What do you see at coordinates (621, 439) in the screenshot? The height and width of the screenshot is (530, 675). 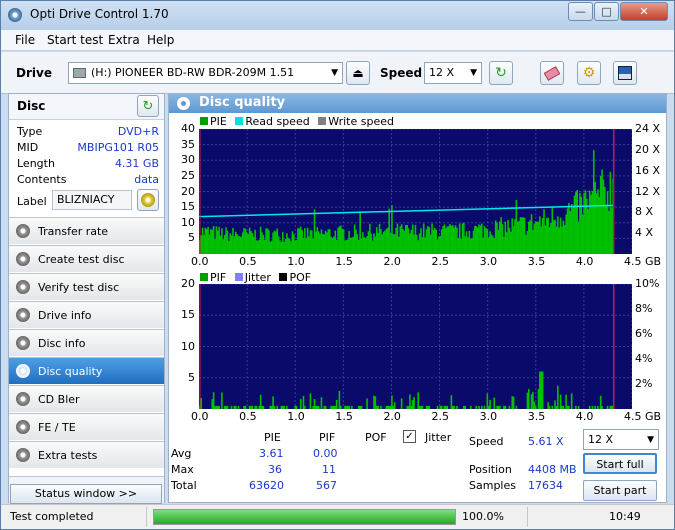 I see `test-speed-select: 12 X ▼` at bounding box center [621, 439].